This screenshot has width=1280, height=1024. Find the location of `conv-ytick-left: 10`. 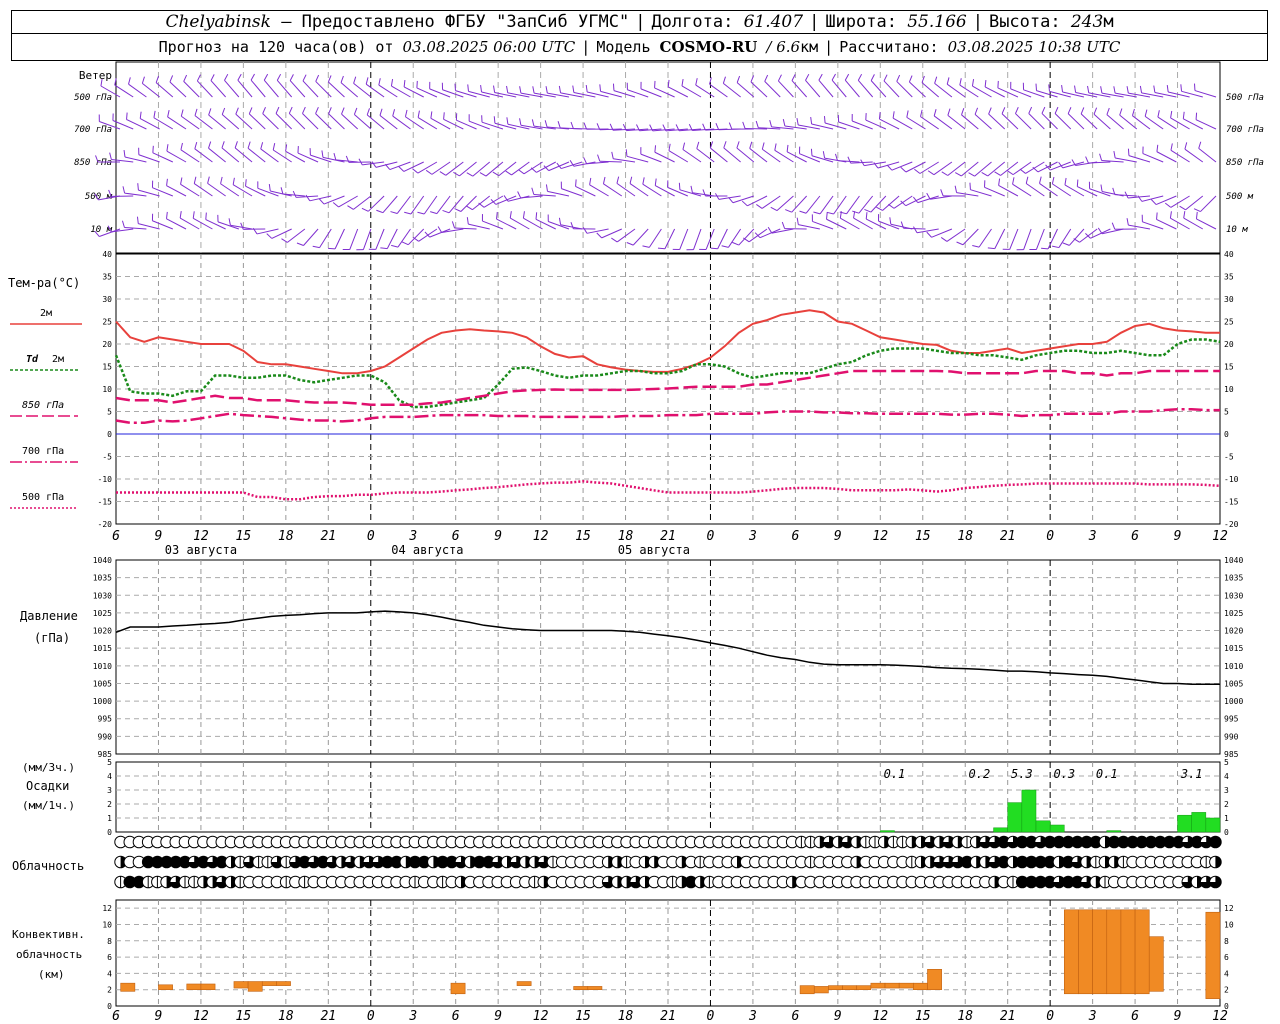

conv-ytick-left: 10 is located at coordinates (107, 924).